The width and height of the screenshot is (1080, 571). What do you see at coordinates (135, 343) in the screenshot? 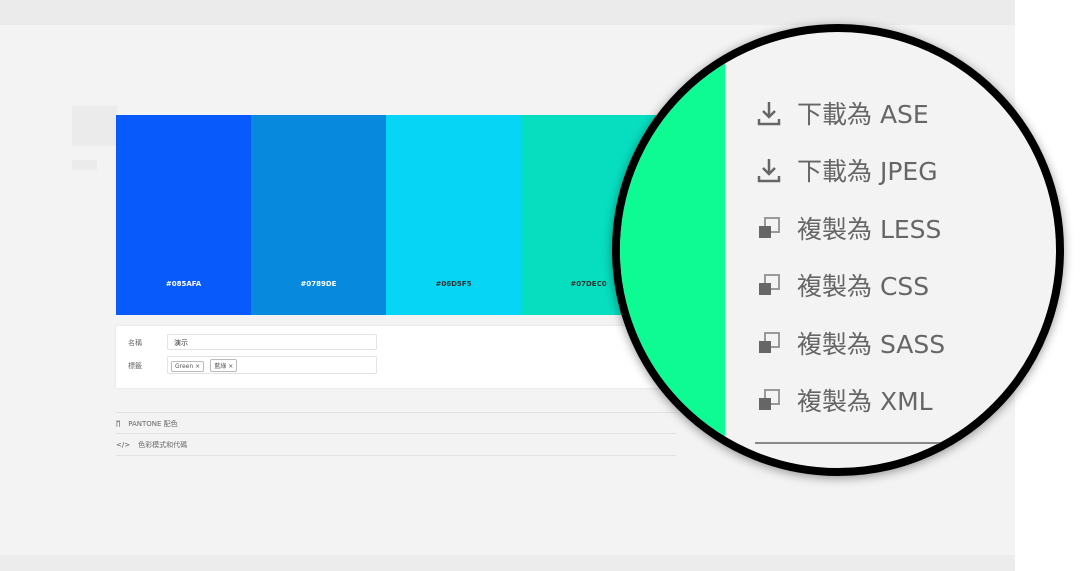
I see `name-label: 名稱` at bounding box center [135, 343].